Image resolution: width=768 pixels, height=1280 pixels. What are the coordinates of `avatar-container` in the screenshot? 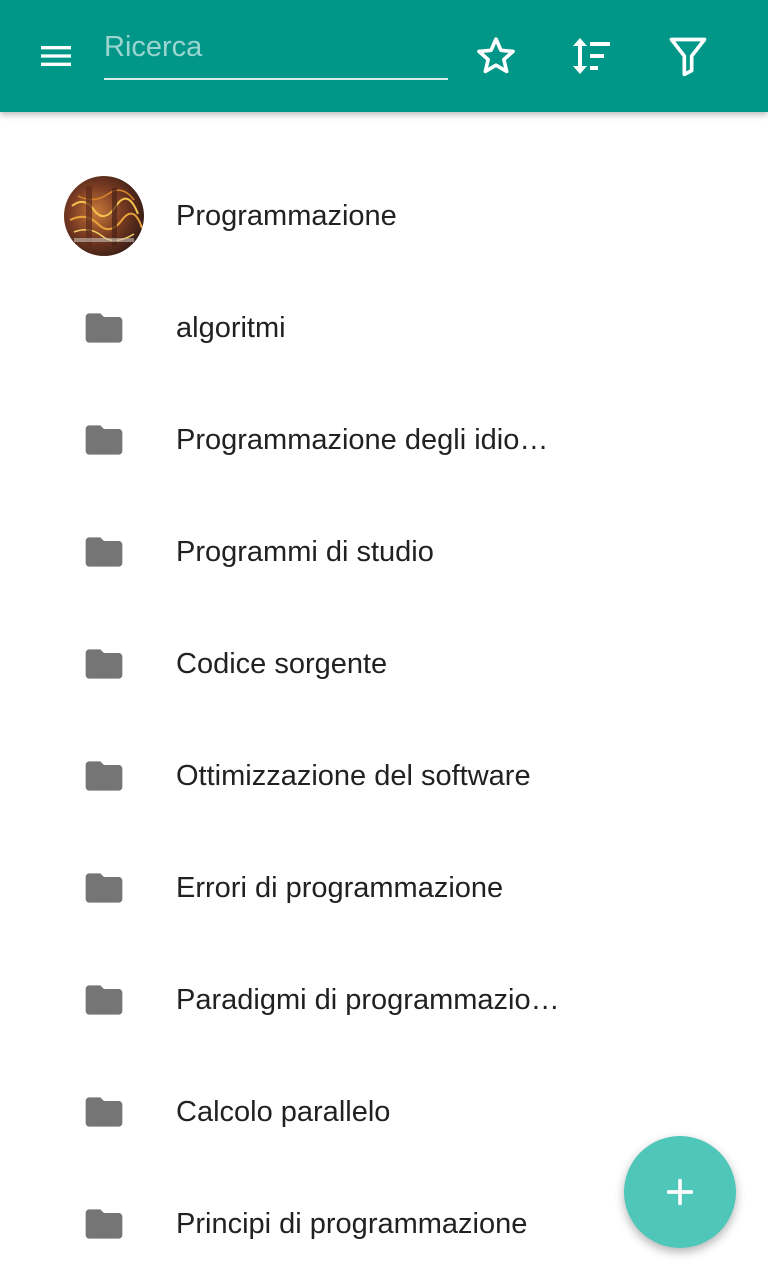 It's located at (104, 216).